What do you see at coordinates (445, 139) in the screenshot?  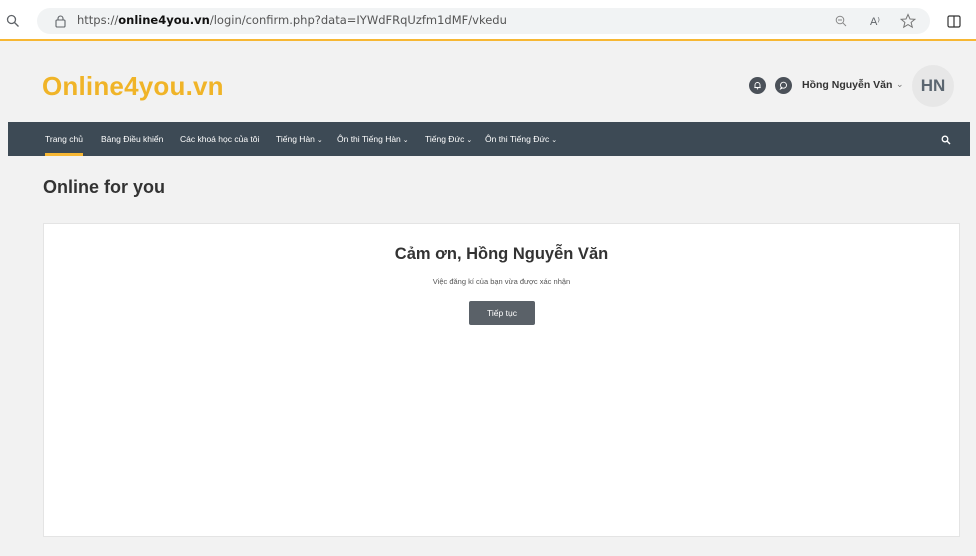 I see `nav-item-label: Tiếng Đức` at bounding box center [445, 139].